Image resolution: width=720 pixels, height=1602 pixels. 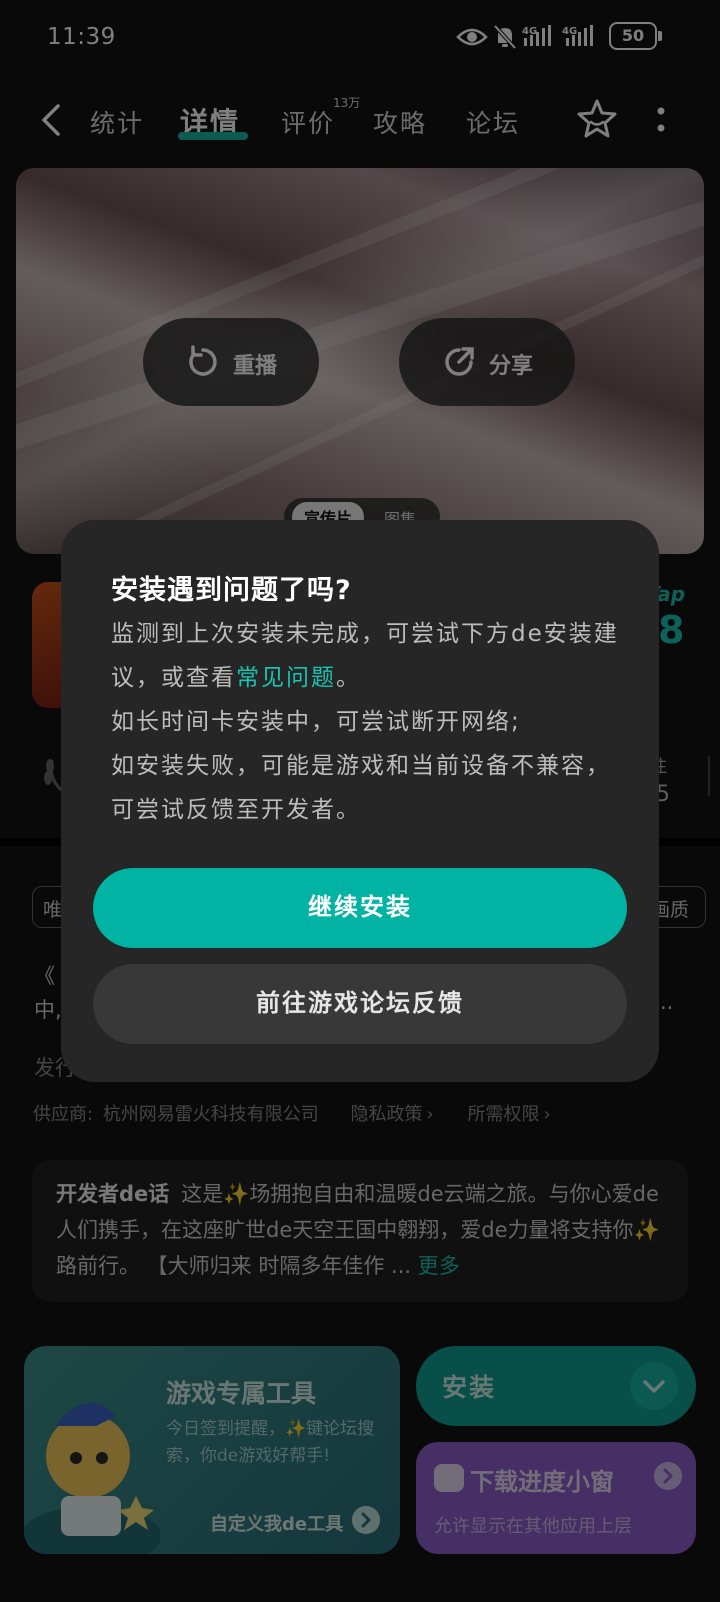 What do you see at coordinates (286, 678) in the screenshot?
I see `faq-link: 常见问题` at bounding box center [286, 678].